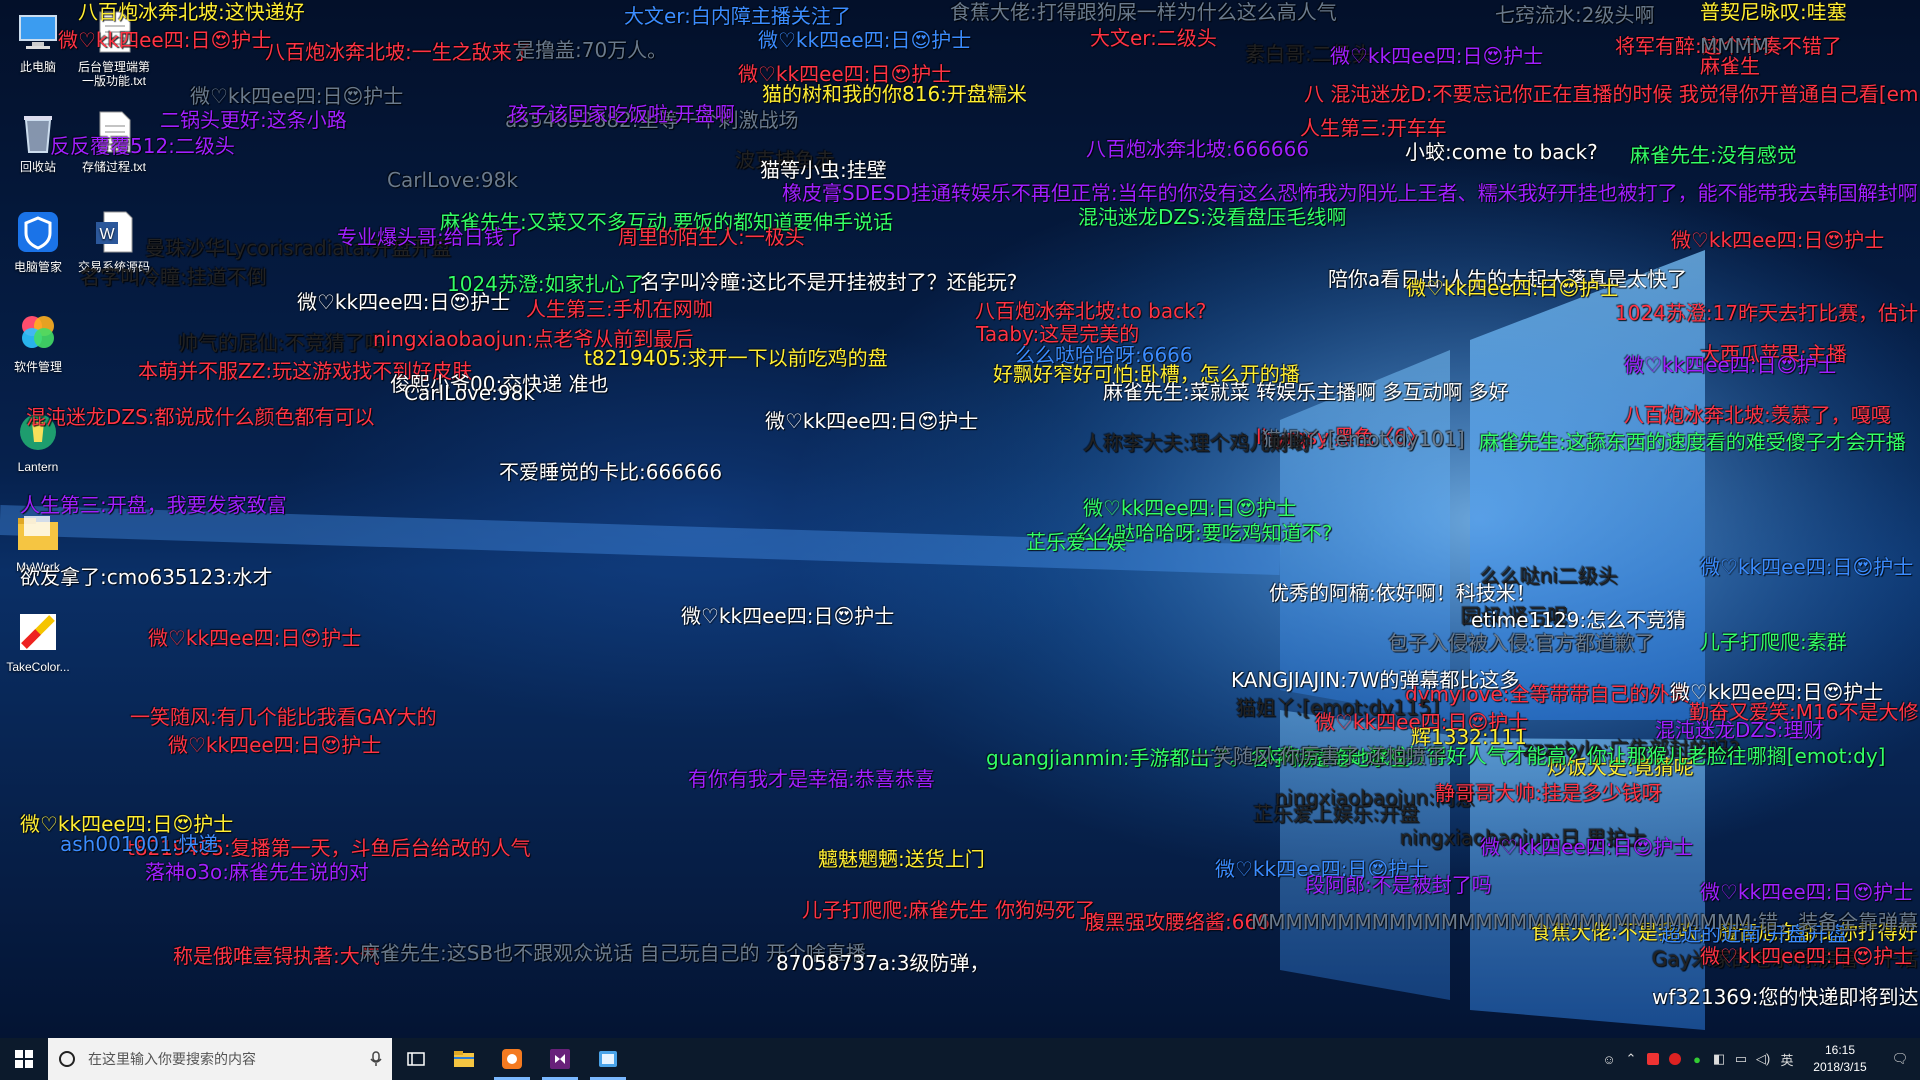 The height and width of the screenshot is (1080, 1920). What do you see at coordinates (38, 432) in the screenshot?
I see `lantern-icon` at bounding box center [38, 432].